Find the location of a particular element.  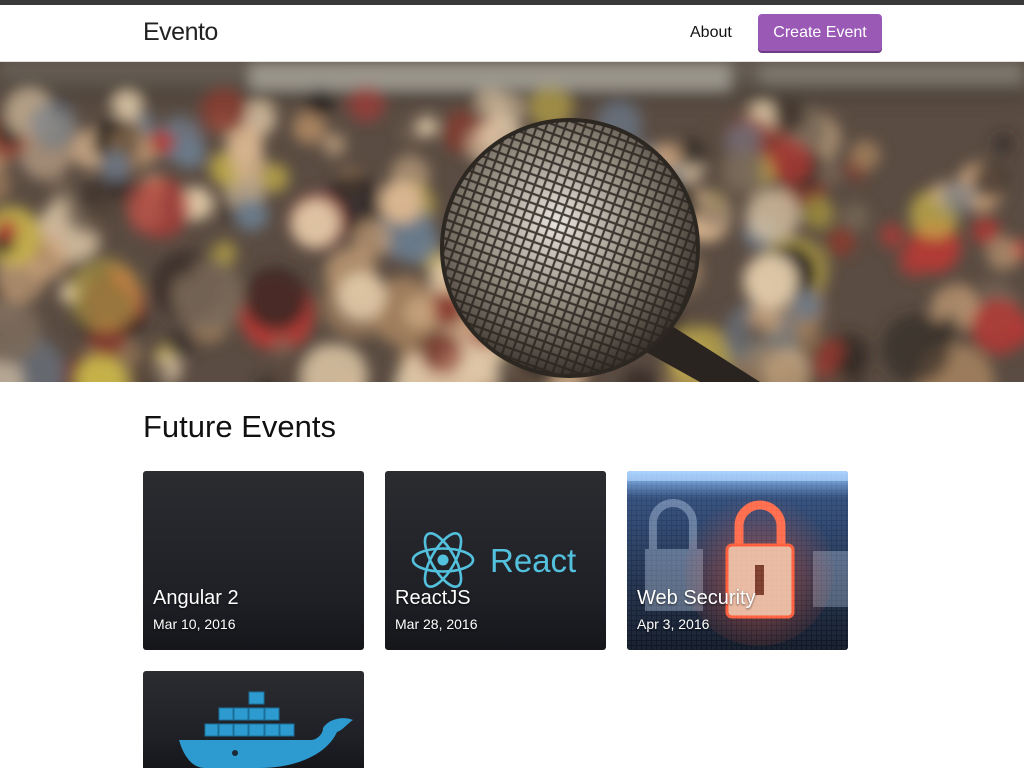

event-card: React ReactJS Mar 28, 2016 is located at coordinates (495, 560).